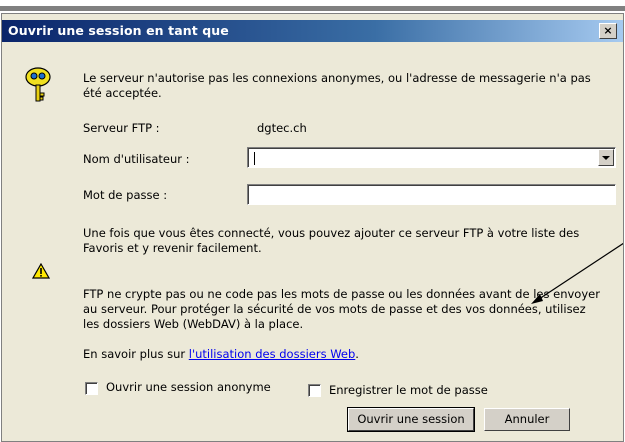 Image resolution: width=625 pixels, height=442 pixels. Describe the element at coordinates (577, 273) in the screenshot. I see `annotation-arrow` at that location.